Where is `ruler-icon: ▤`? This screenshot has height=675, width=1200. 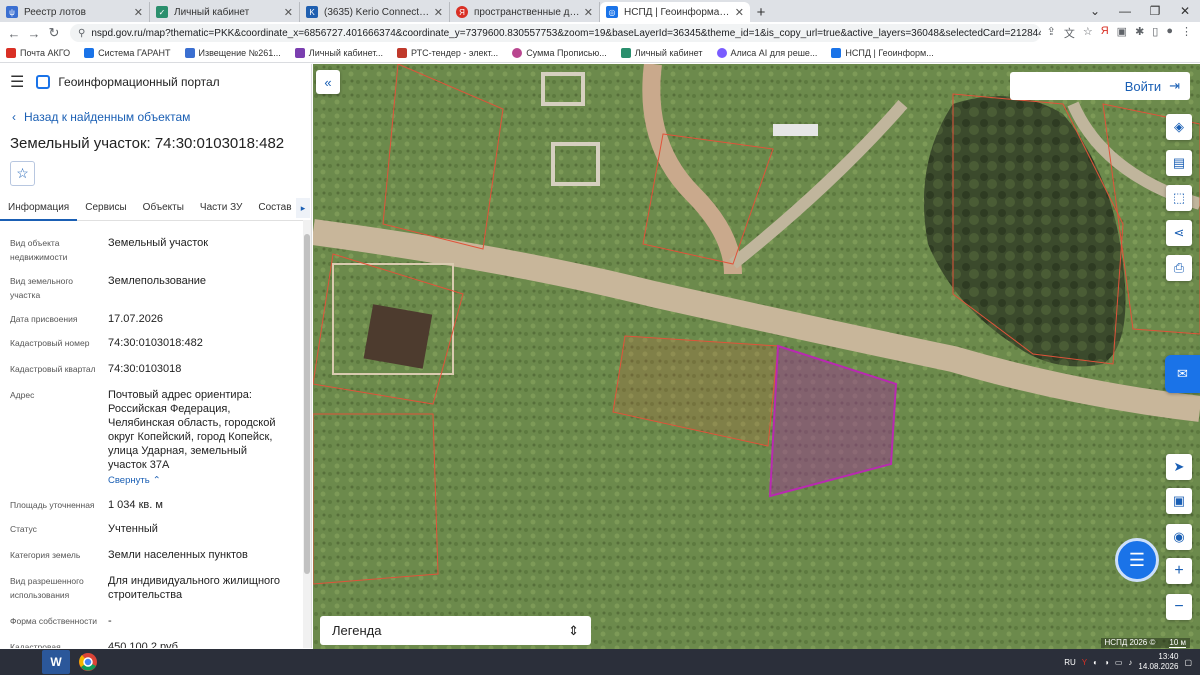 ruler-icon: ▤ is located at coordinates (1179, 163).